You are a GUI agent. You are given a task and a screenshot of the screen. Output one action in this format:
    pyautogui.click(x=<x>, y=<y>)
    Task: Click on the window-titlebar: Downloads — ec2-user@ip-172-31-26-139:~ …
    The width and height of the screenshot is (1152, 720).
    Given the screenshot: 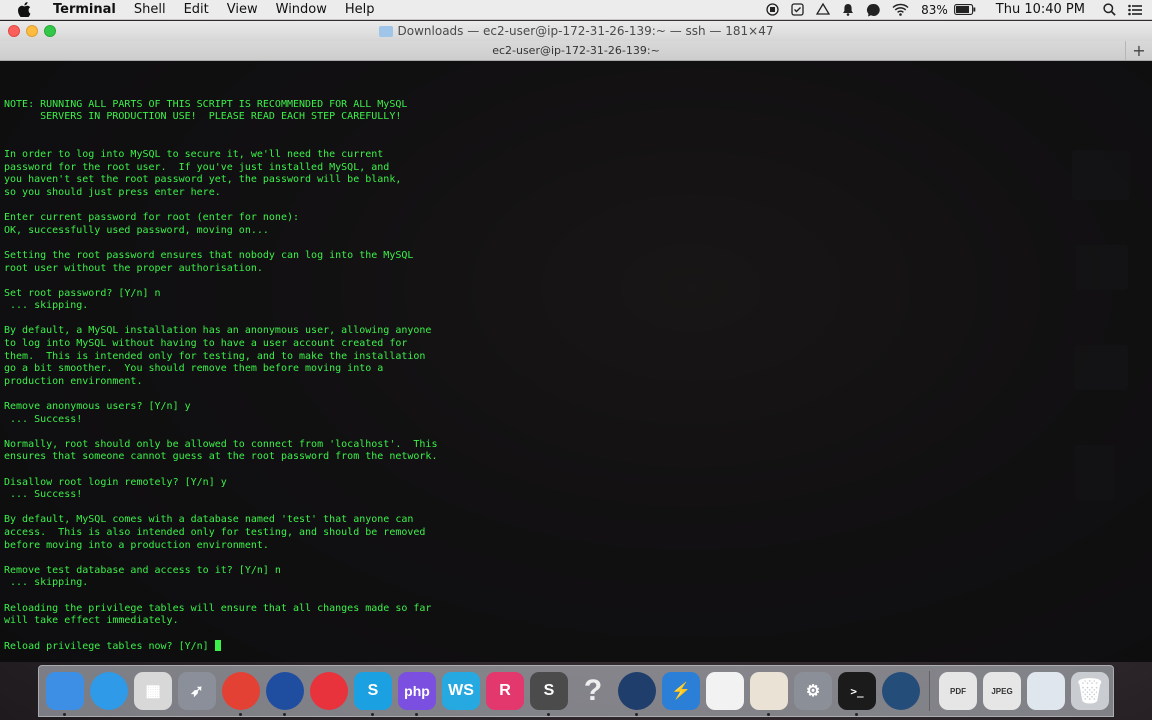 What is the action you would take?
    pyautogui.click(x=576, y=31)
    